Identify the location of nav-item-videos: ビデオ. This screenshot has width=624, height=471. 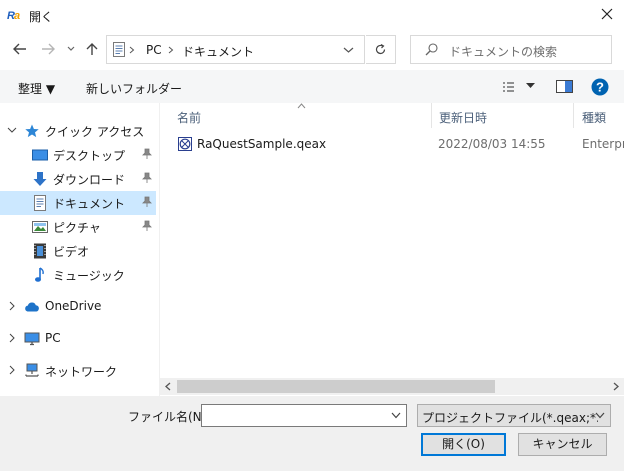
(78, 251).